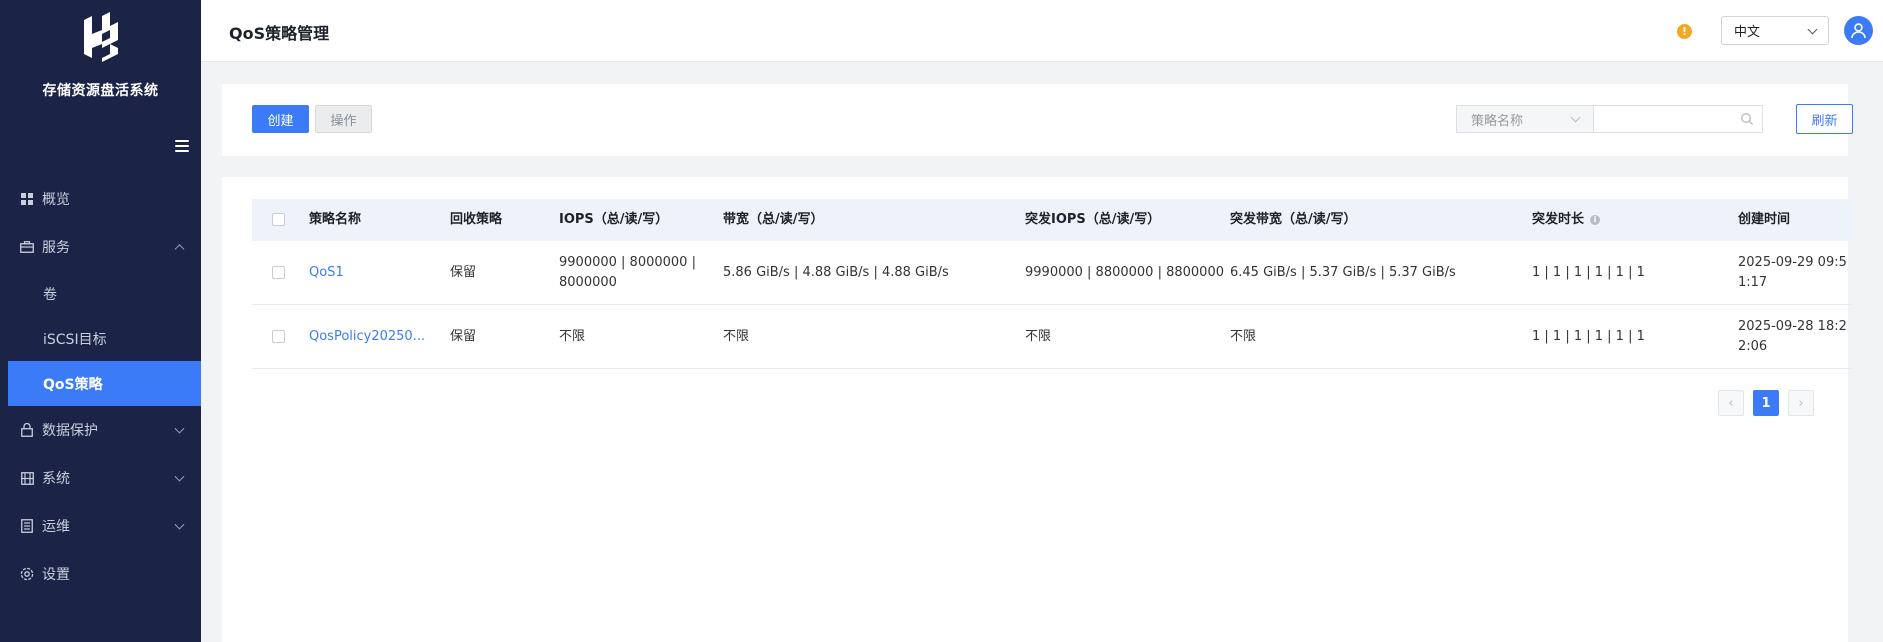 The image size is (1883, 642). I want to click on search-box, so click(1678, 119).